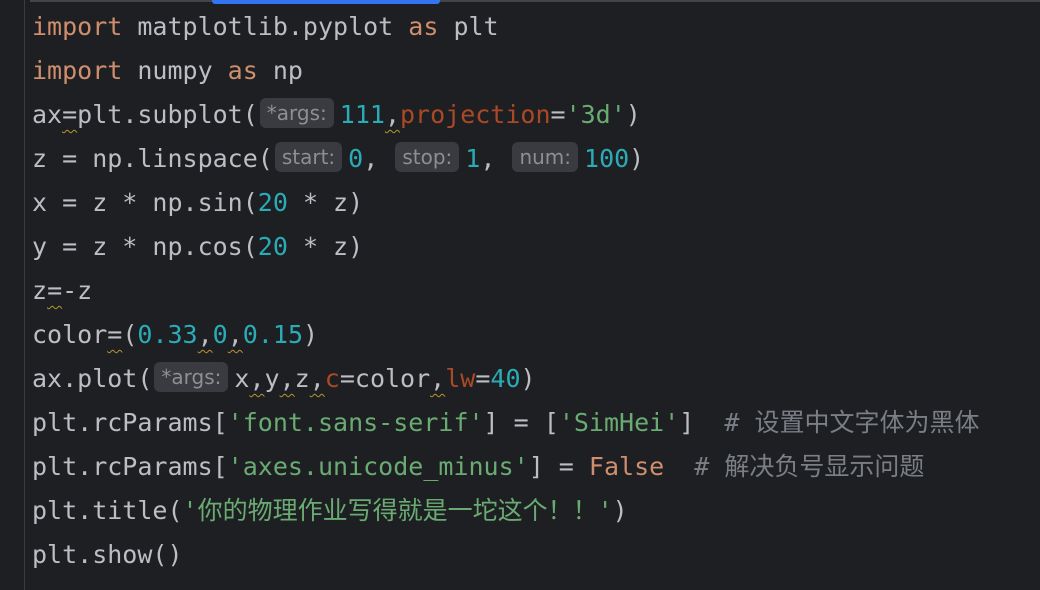  I want to click on code-token: plt, so click(468, 26).